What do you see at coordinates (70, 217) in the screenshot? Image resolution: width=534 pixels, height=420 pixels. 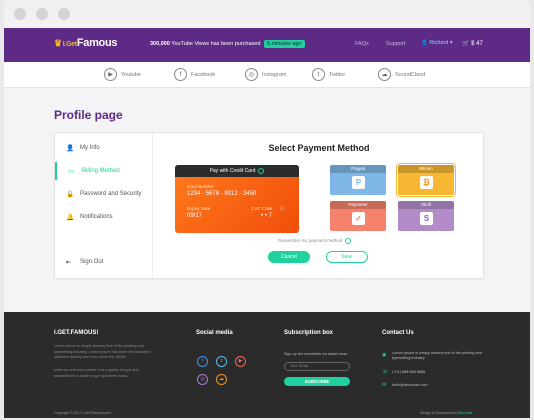 I see `bell-icon: 🔔` at bounding box center [70, 217].